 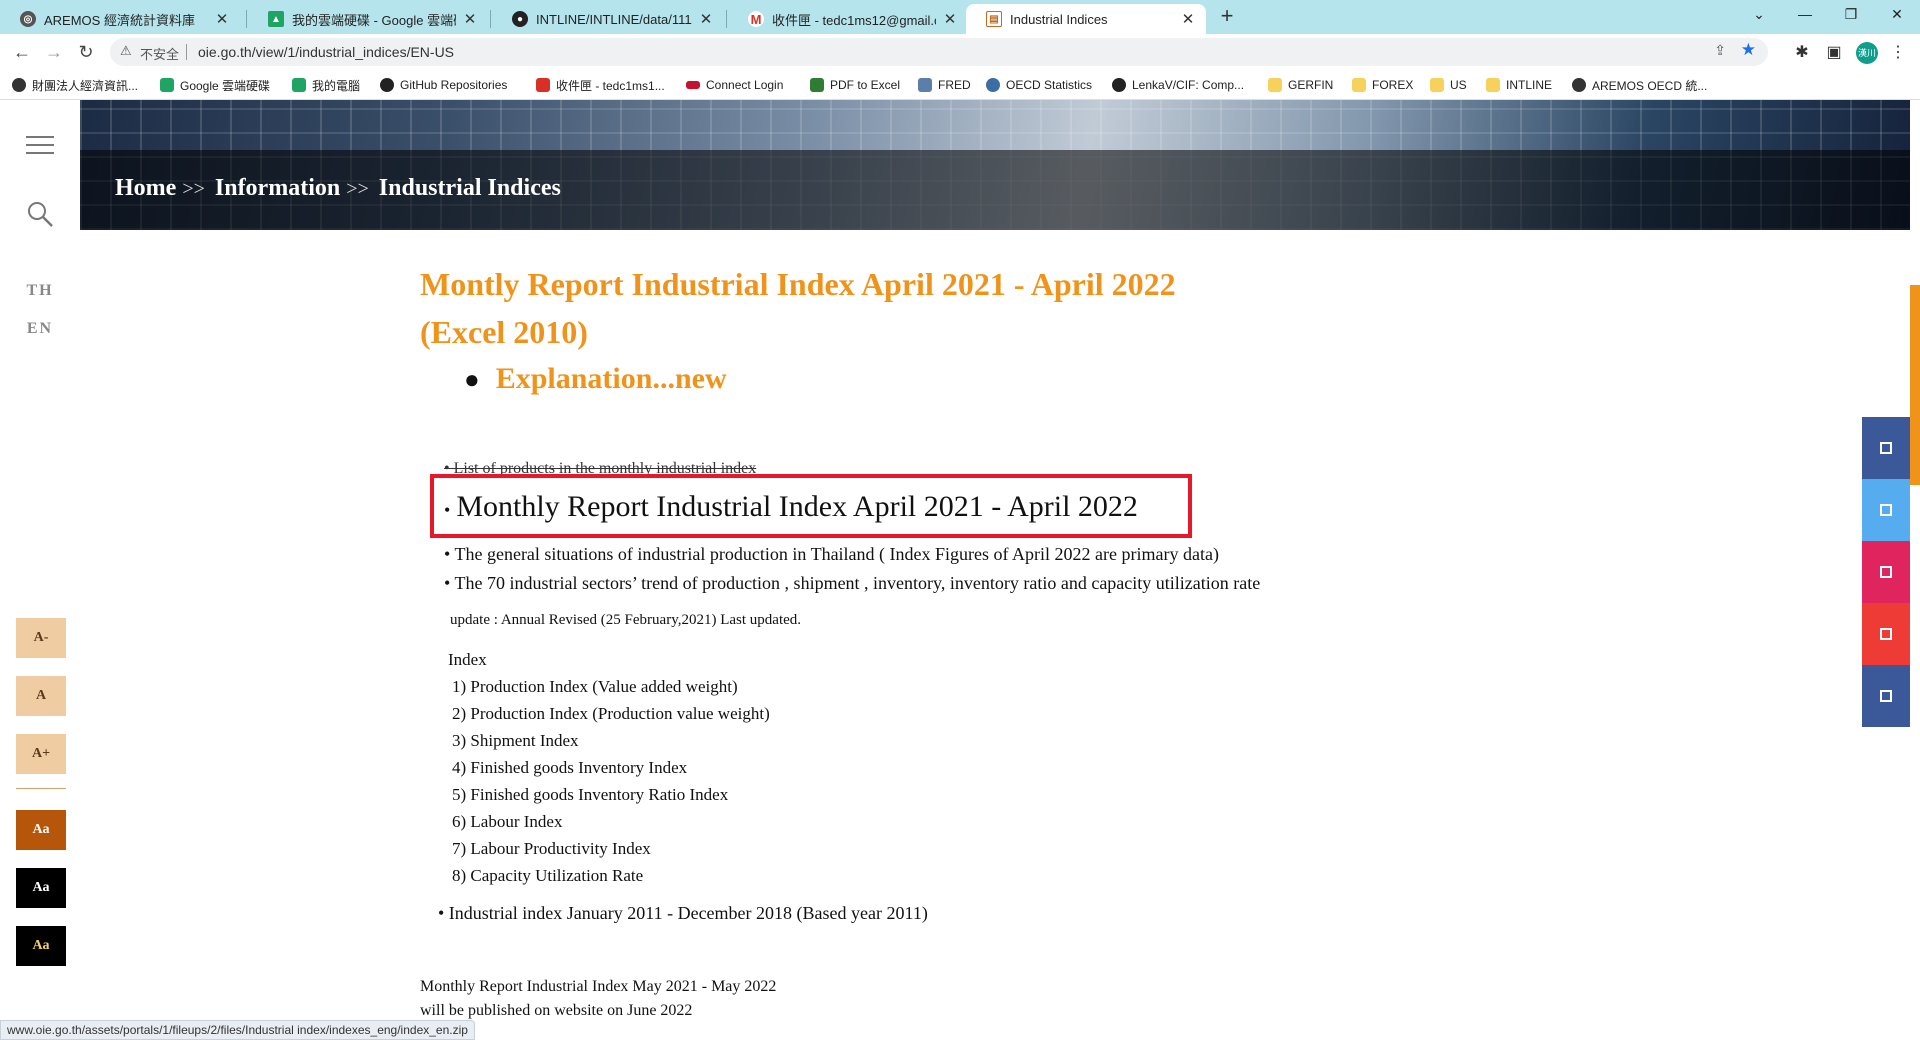 What do you see at coordinates (1748, 50) in the screenshot?
I see `bookmark-star-icon: ★` at bounding box center [1748, 50].